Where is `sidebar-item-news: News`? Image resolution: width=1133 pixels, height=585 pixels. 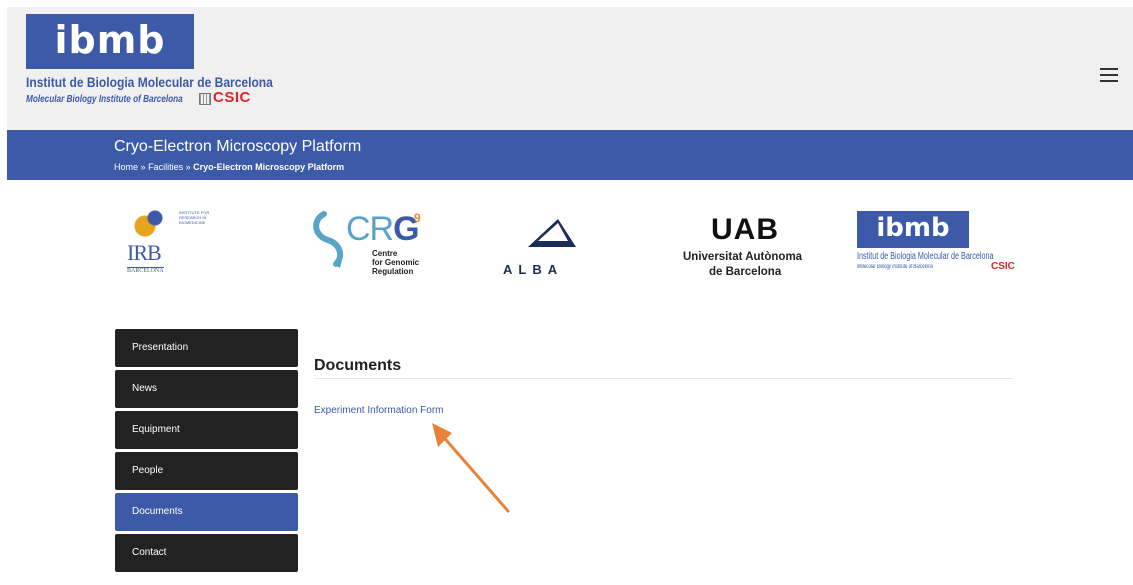
sidebar-item-news: News is located at coordinates (206, 389).